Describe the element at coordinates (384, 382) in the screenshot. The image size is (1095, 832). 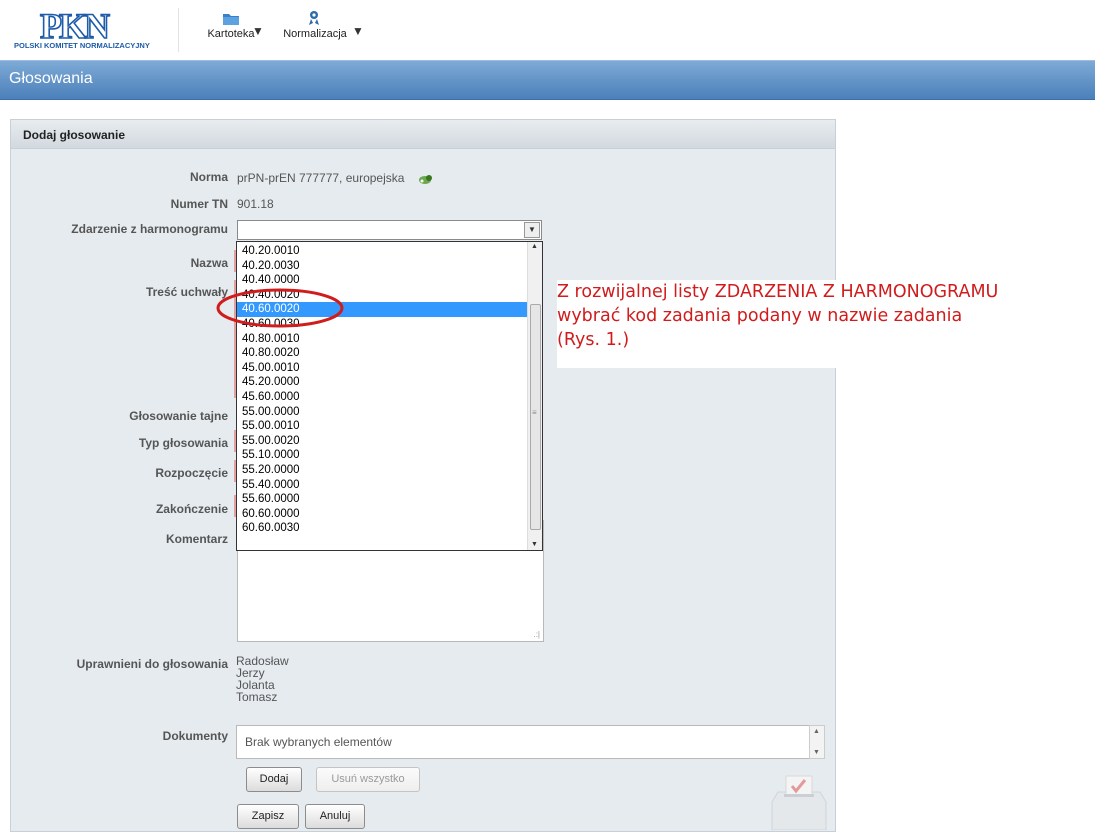
I see `dropdown-option: 45.20.0000` at that location.